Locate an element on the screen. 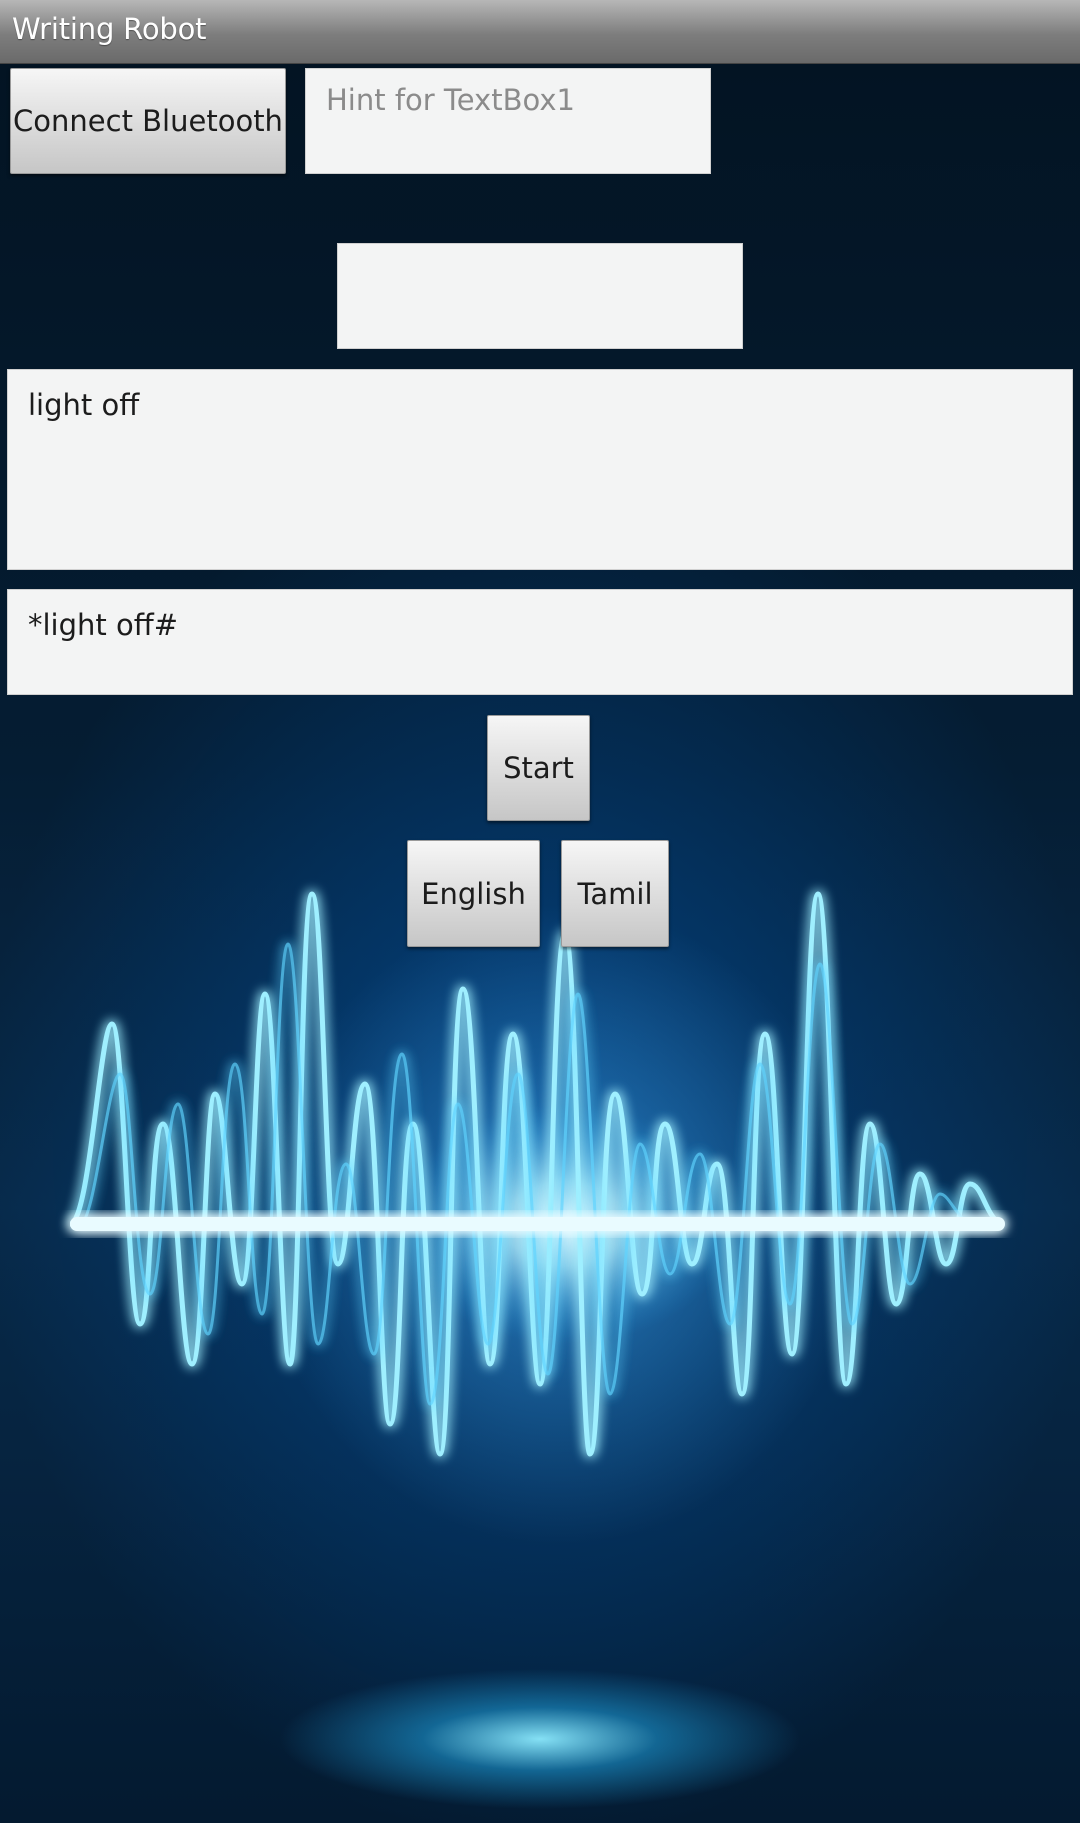 This screenshot has width=1080, height=1823. command-text-field: *light off# is located at coordinates (540, 642).